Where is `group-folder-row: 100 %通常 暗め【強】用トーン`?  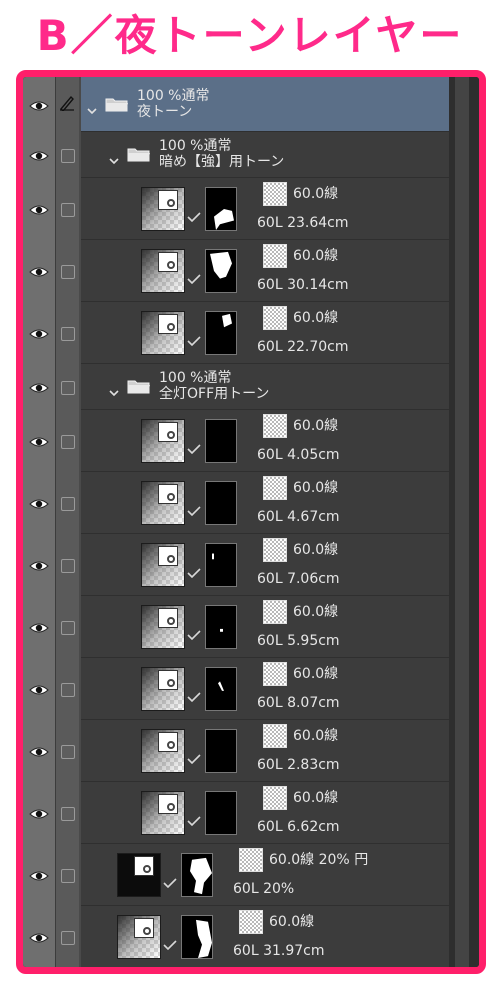
group-folder-row: 100 %通常 暗め【強】用トーン is located at coordinates (236, 155).